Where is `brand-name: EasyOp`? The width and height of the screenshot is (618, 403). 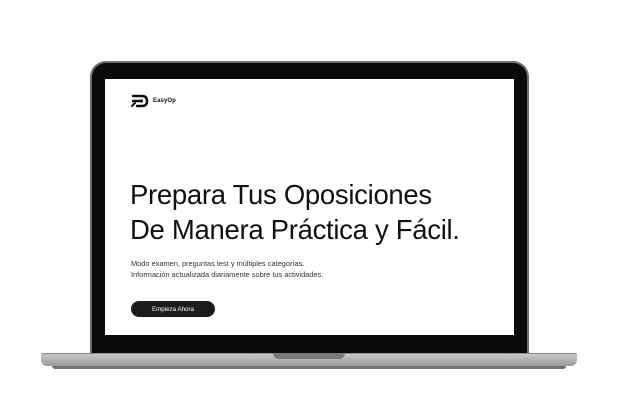 brand-name: EasyOp is located at coordinates (164, 101).